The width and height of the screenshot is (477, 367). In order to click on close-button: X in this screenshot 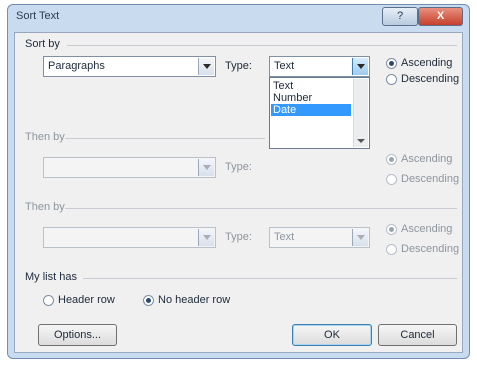, I will do `click(440, 16)`.